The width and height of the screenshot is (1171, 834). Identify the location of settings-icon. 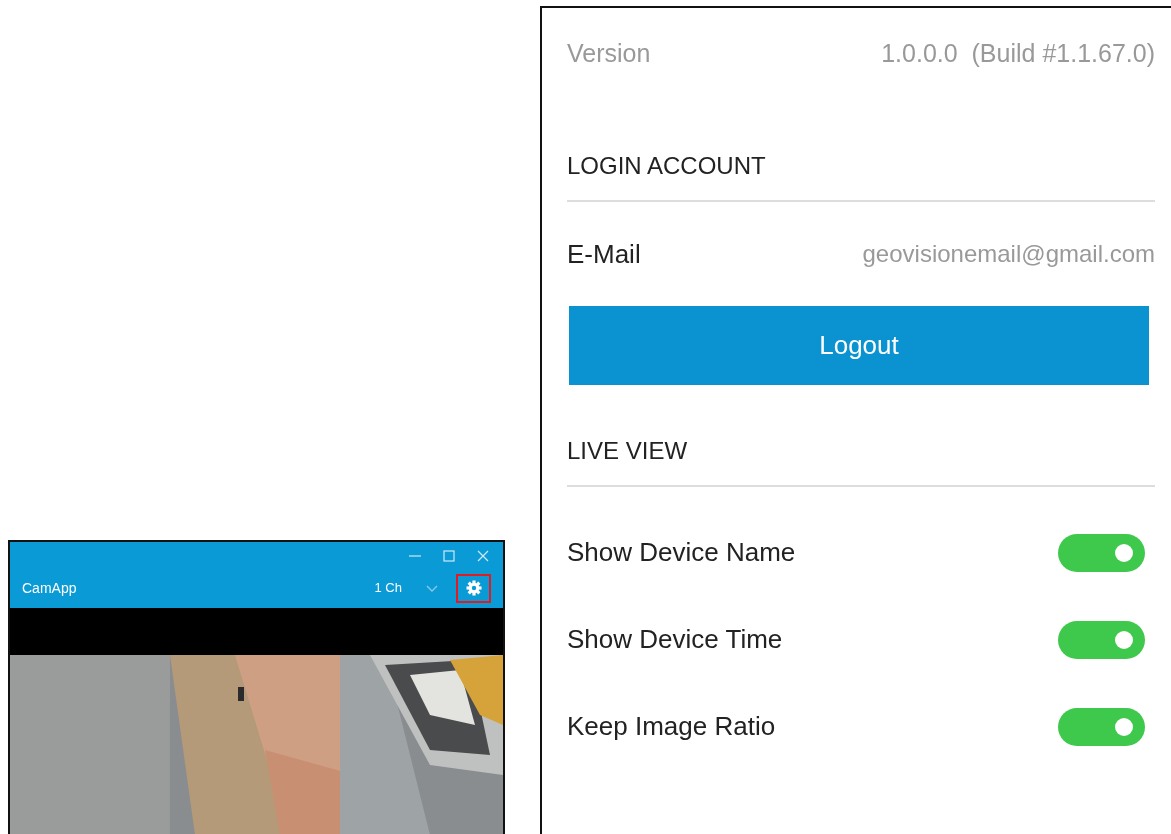
(473, 588).